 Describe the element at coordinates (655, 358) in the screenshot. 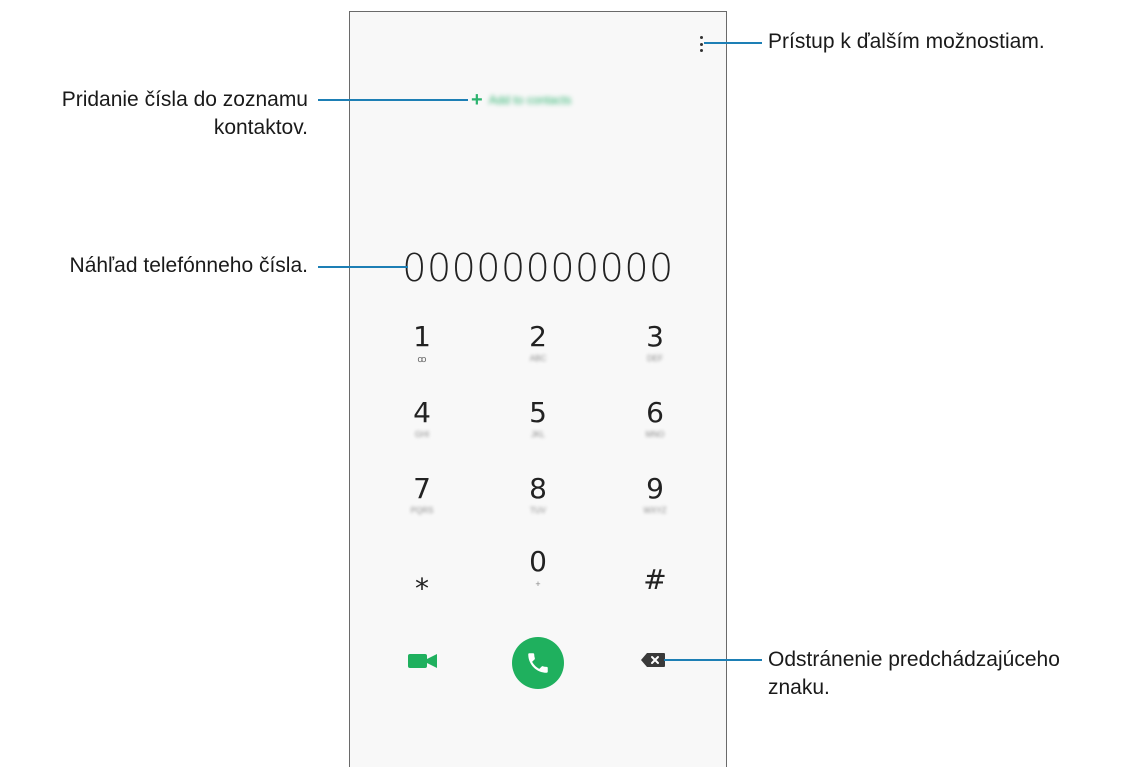

I see `key-letters: DEF` at that location.